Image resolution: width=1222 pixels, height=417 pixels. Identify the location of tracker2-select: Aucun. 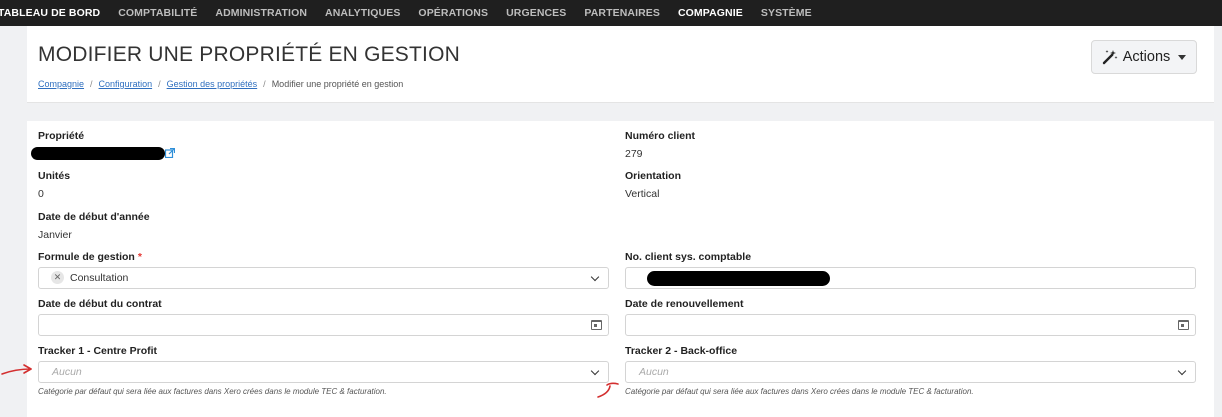
(910, 372).